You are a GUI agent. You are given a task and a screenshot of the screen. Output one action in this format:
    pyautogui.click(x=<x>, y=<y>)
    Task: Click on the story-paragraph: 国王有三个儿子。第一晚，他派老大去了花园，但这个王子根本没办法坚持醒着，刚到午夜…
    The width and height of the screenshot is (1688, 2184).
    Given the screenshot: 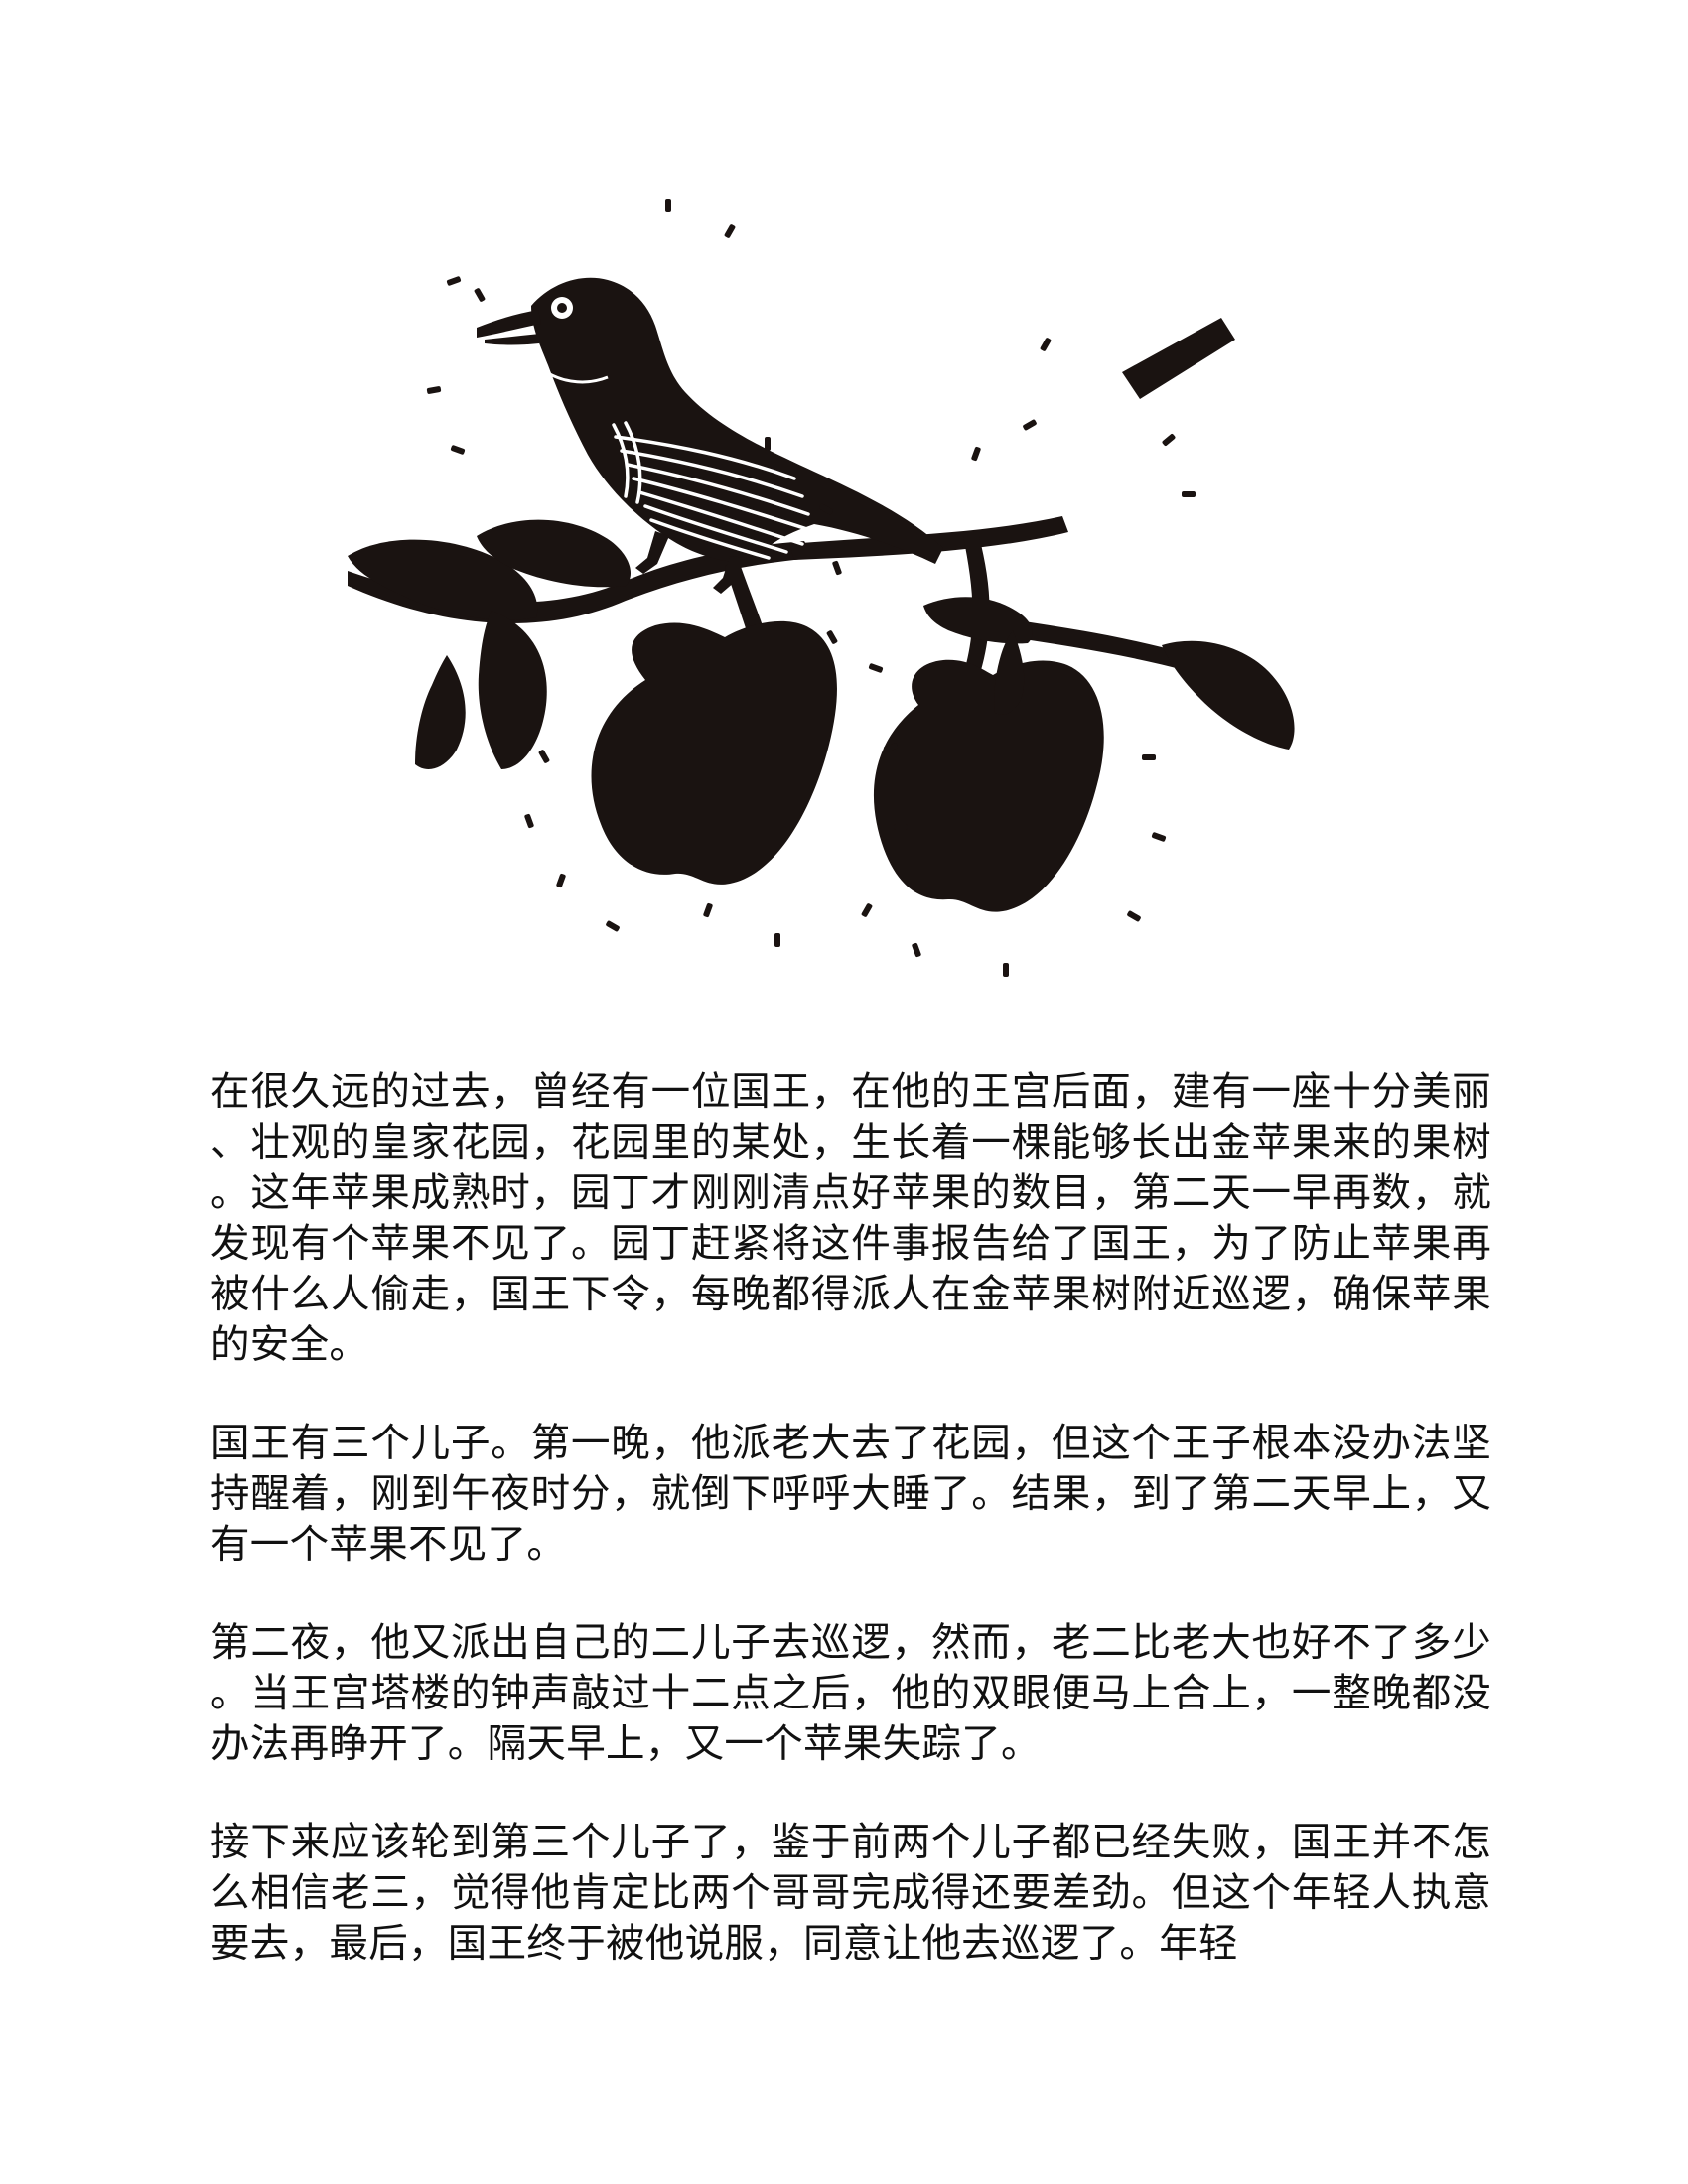 What is the action you would take?
    pyautogui.click(x=851, y=1494)
    